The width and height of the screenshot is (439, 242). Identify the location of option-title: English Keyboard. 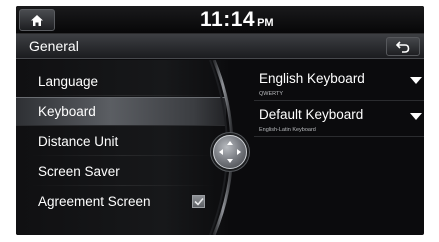
(312, 78).